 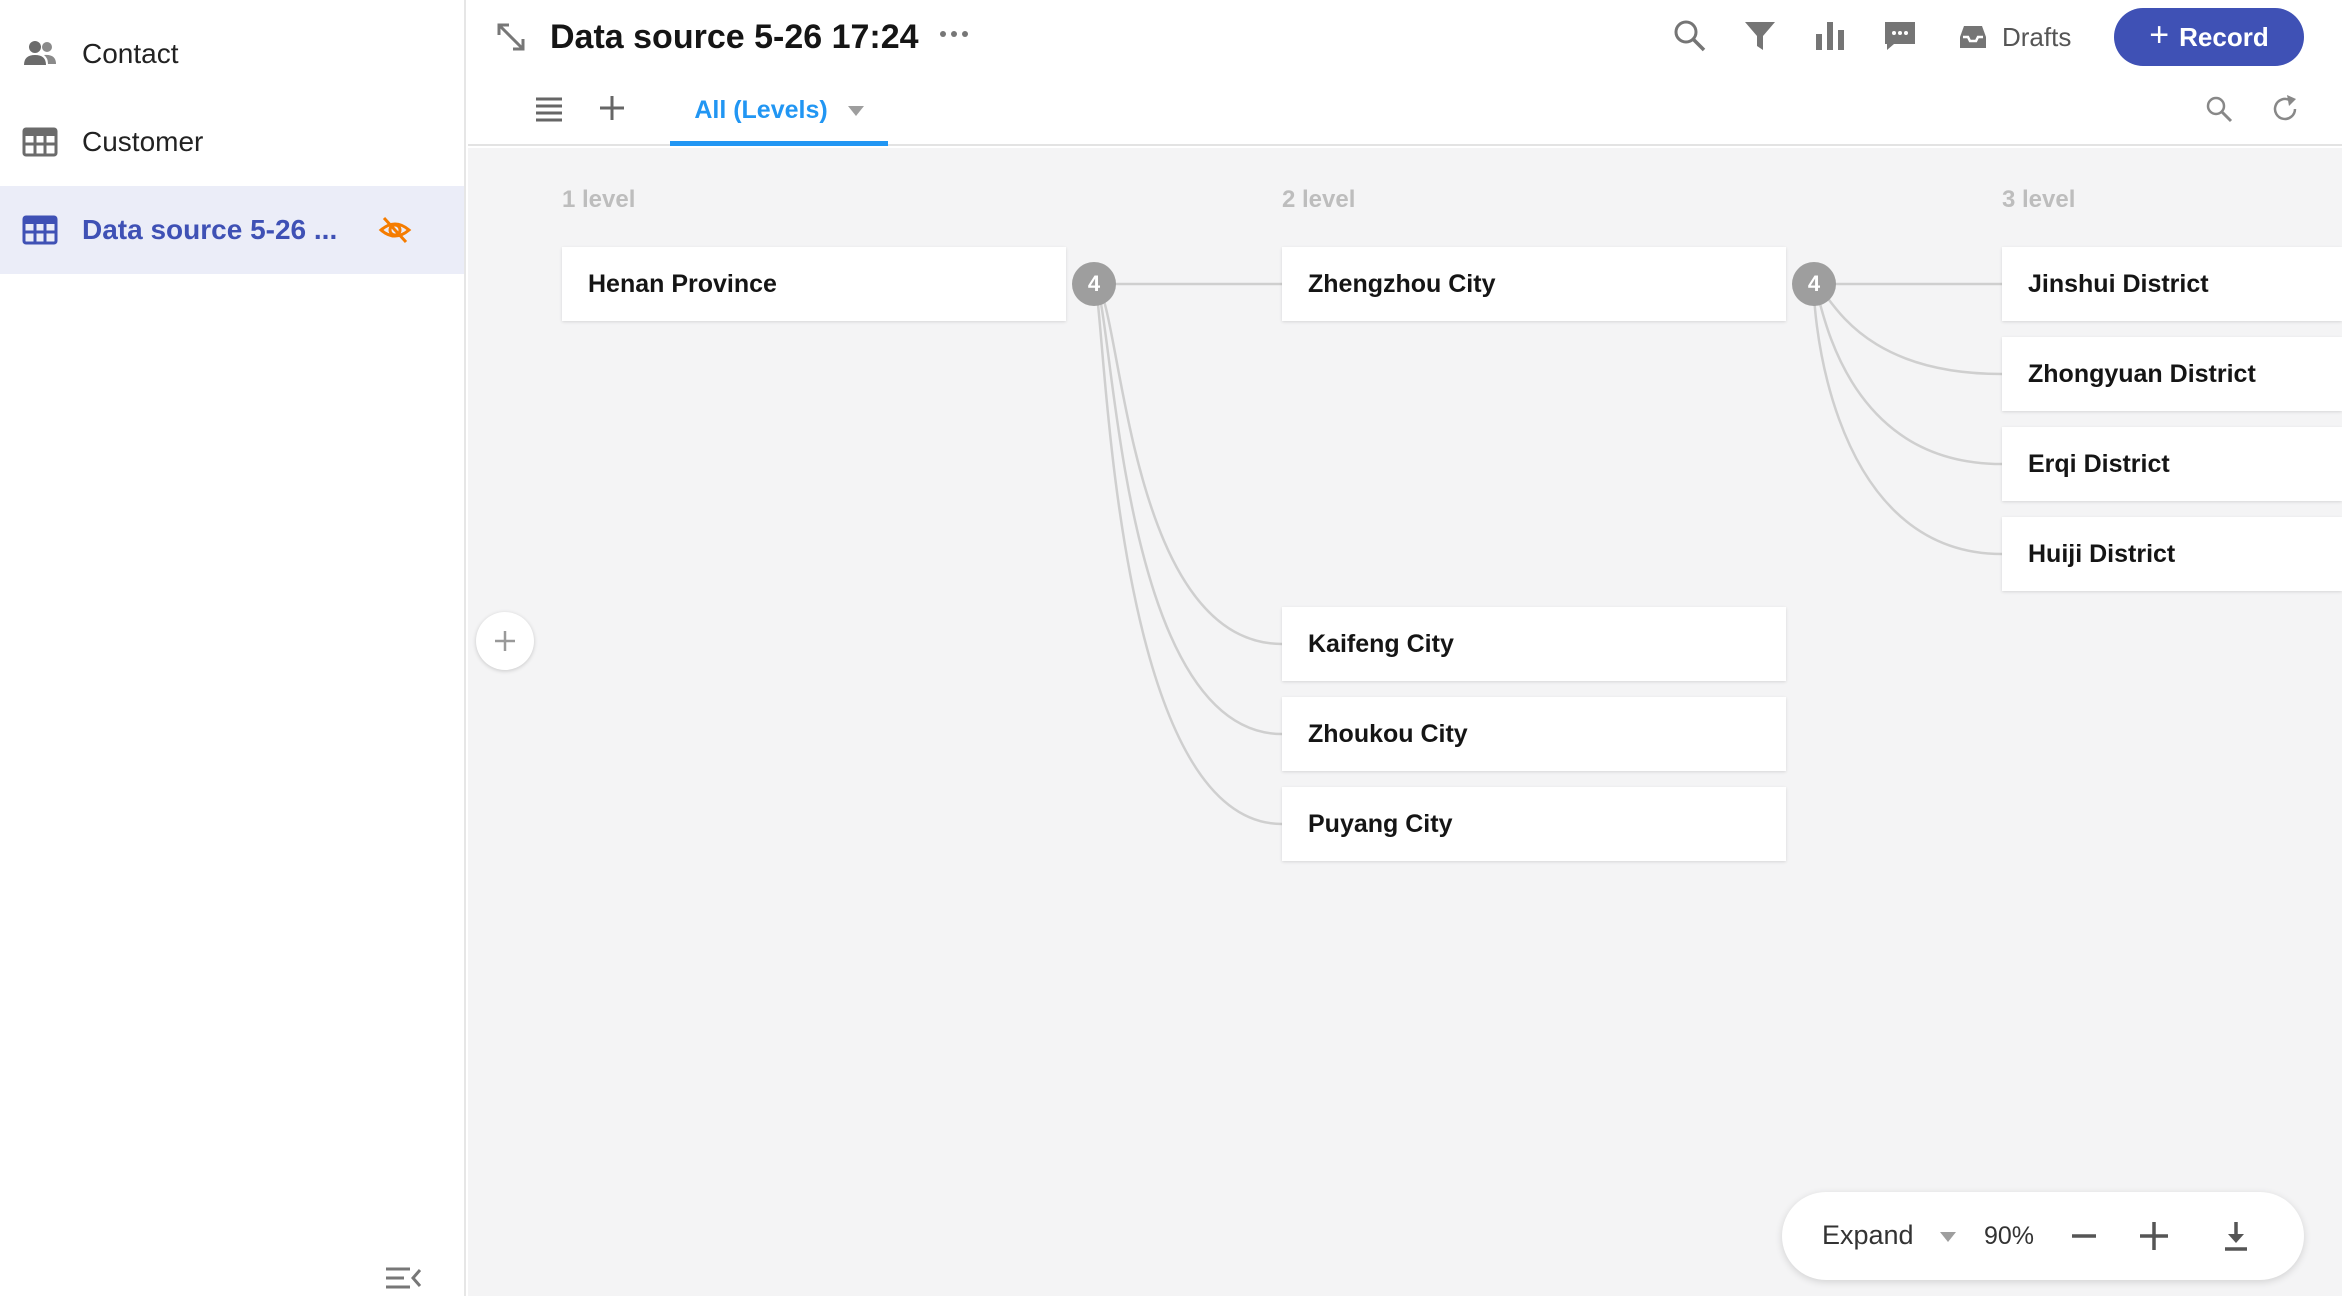 What do you see at coordinates (2043, 1236) in the screenshot?
I see `zoom-toolbar: Expand 90%` at bounding box center [2043, 1236].